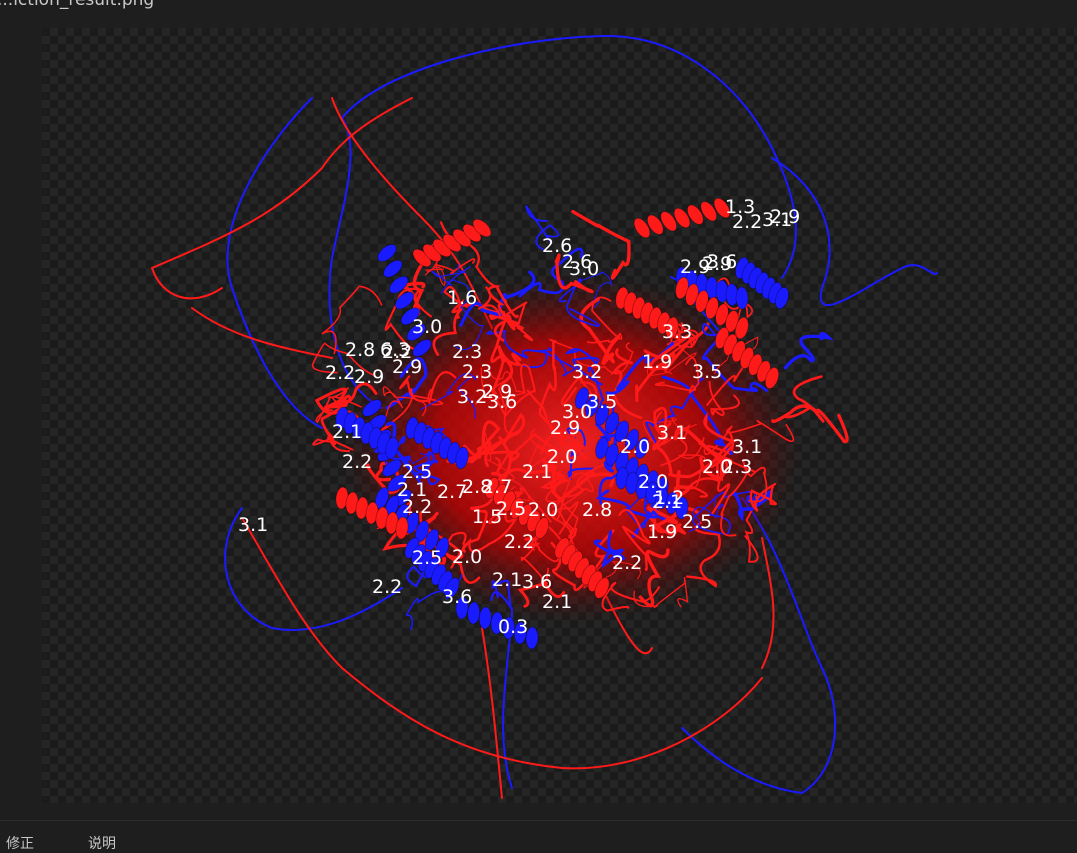 The image size is (1077, 853). Describe the element at coordinates (538, 10) in the screenshot. I see `title-bar: ...iction_result.png` at that location.